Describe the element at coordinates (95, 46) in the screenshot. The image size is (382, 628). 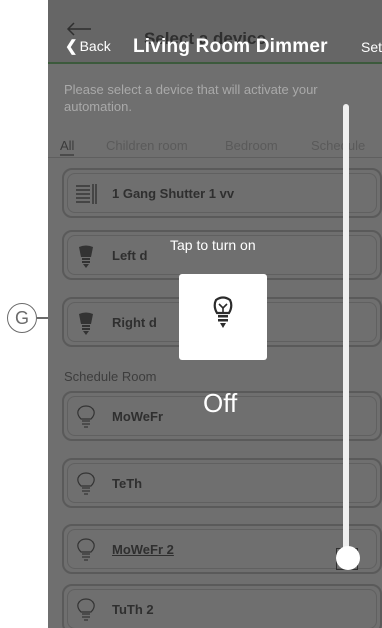
I see `back-label: Back` at that location.